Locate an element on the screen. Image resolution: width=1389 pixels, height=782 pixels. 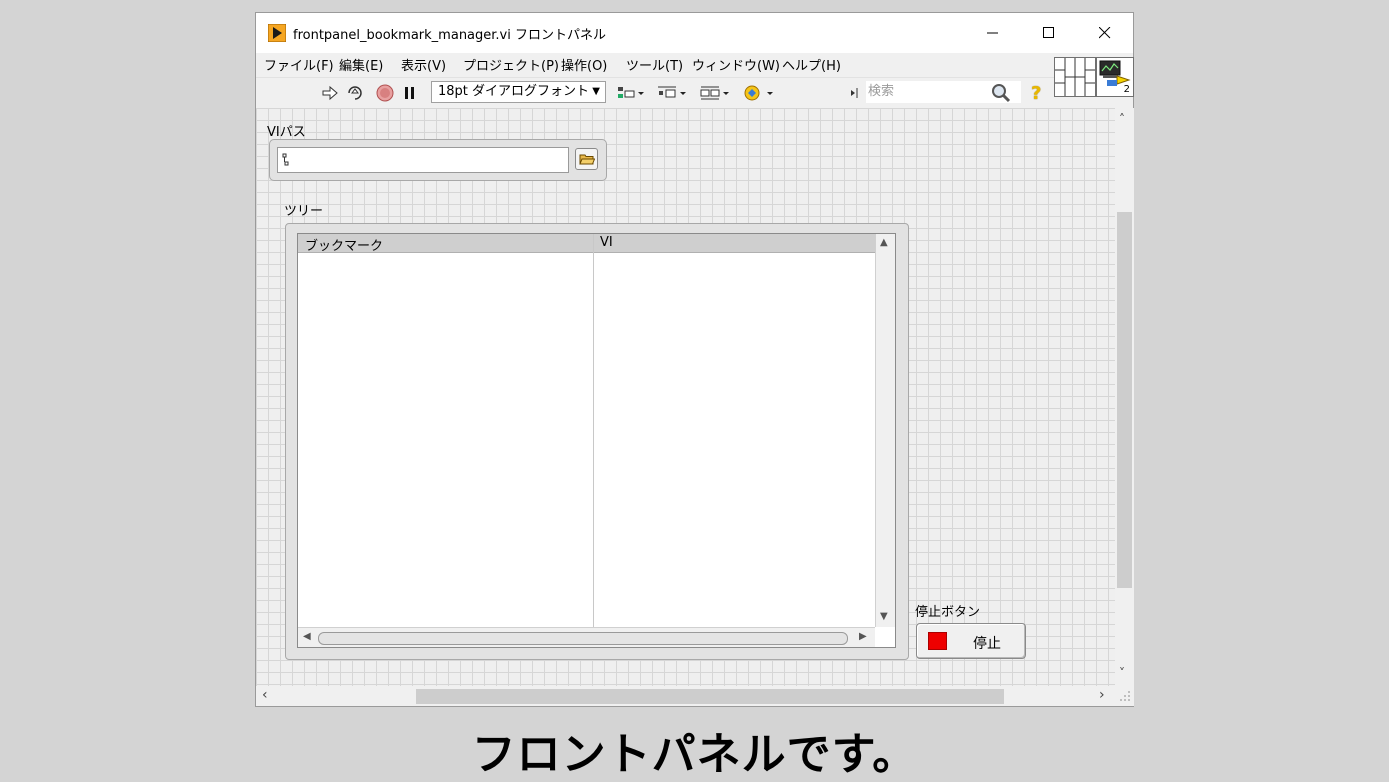
stop-button: 停止 is located at coordinates (971, 641).